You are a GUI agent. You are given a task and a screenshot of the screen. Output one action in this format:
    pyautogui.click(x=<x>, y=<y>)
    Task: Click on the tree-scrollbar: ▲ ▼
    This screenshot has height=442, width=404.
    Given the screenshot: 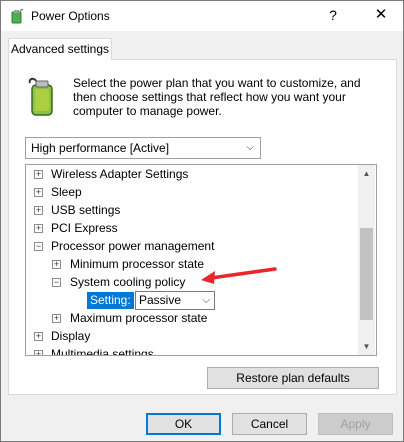 What is the action you would take?
    pyautogui.click(x=366, y=260)
    